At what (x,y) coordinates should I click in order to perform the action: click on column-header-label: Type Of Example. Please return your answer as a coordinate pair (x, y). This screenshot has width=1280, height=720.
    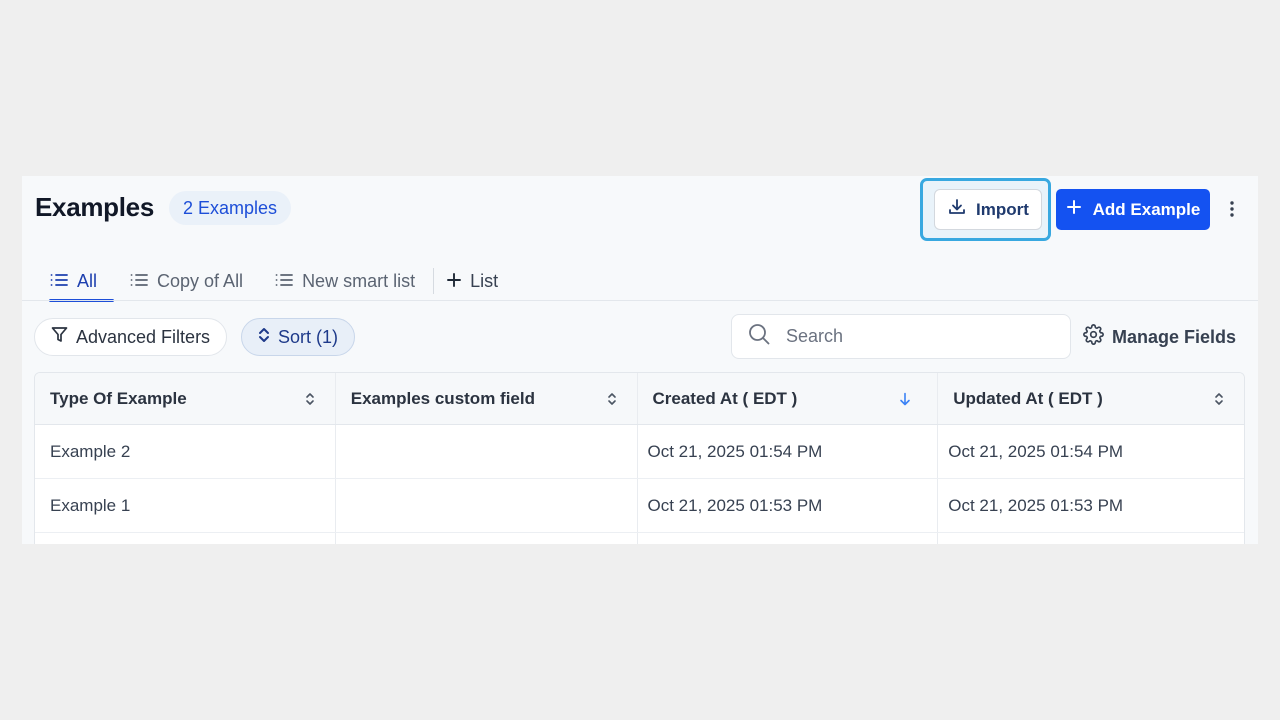
    Looking at the image, I should click on (118, 398).